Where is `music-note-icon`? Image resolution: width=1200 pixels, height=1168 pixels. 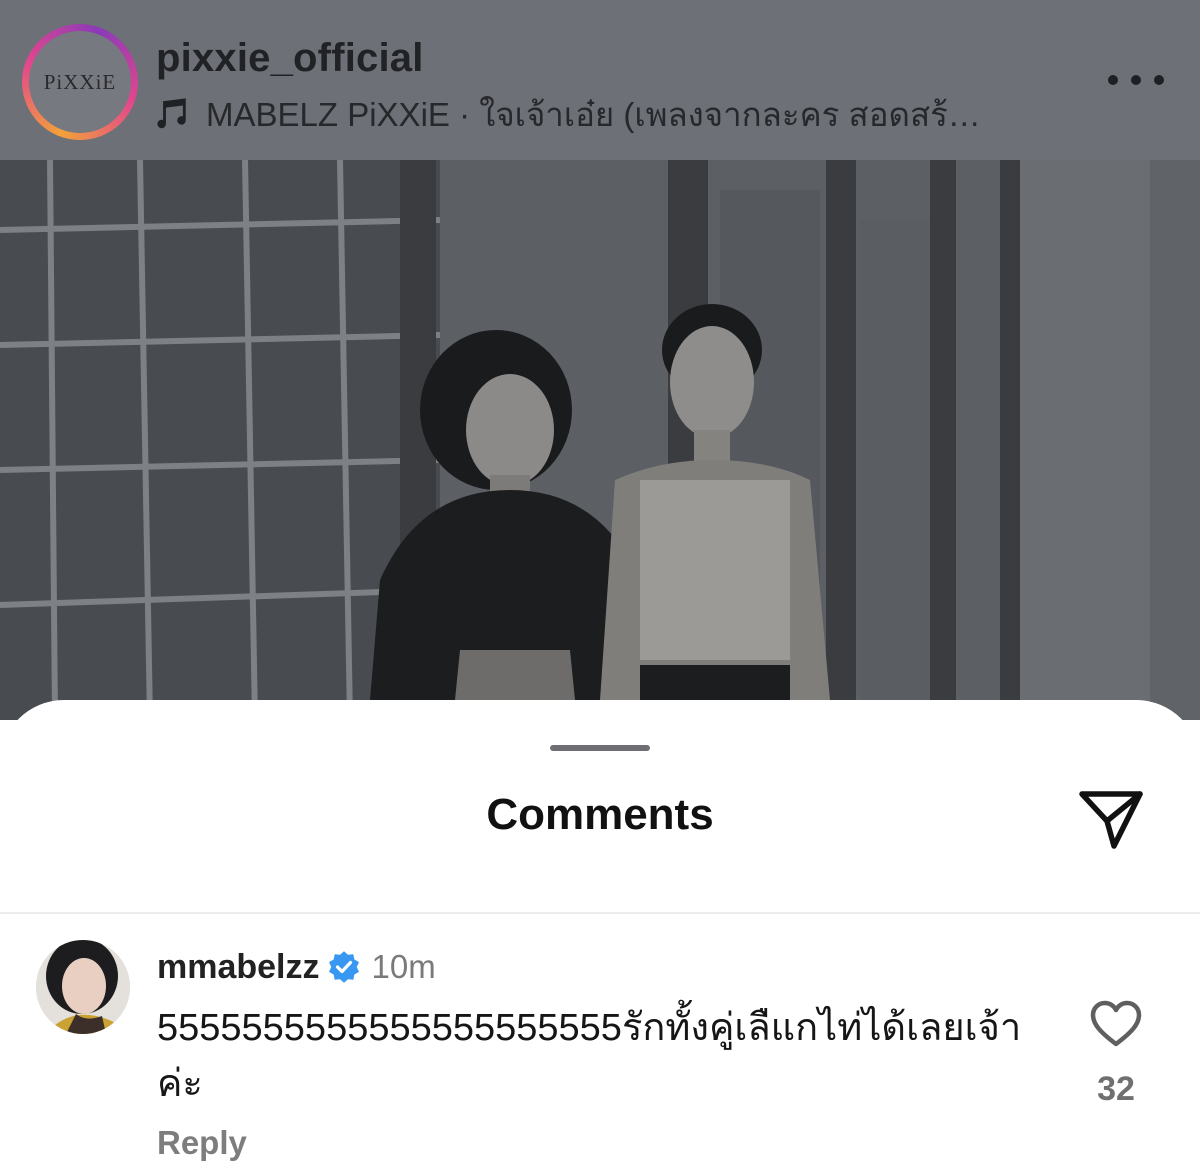
music-note-icon is located at coordinates (171, 113).